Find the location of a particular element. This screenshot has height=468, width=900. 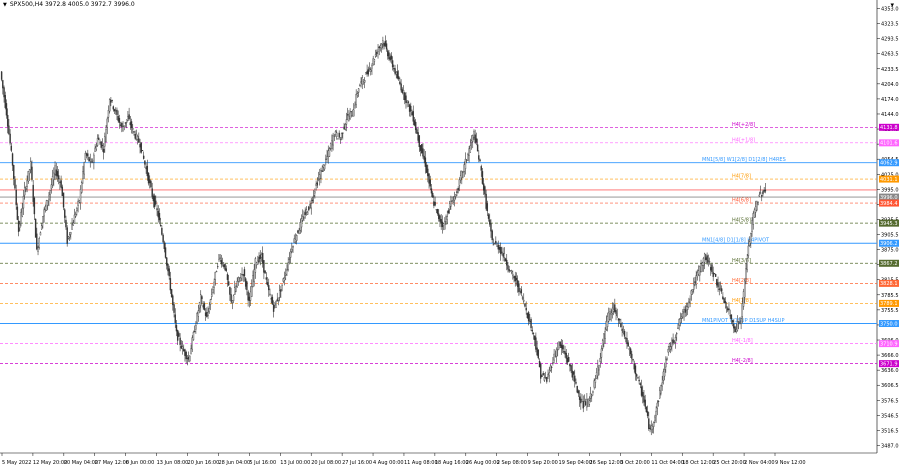

x-tick-label: 12 May 20:00 is located at coordinates (50, 463).